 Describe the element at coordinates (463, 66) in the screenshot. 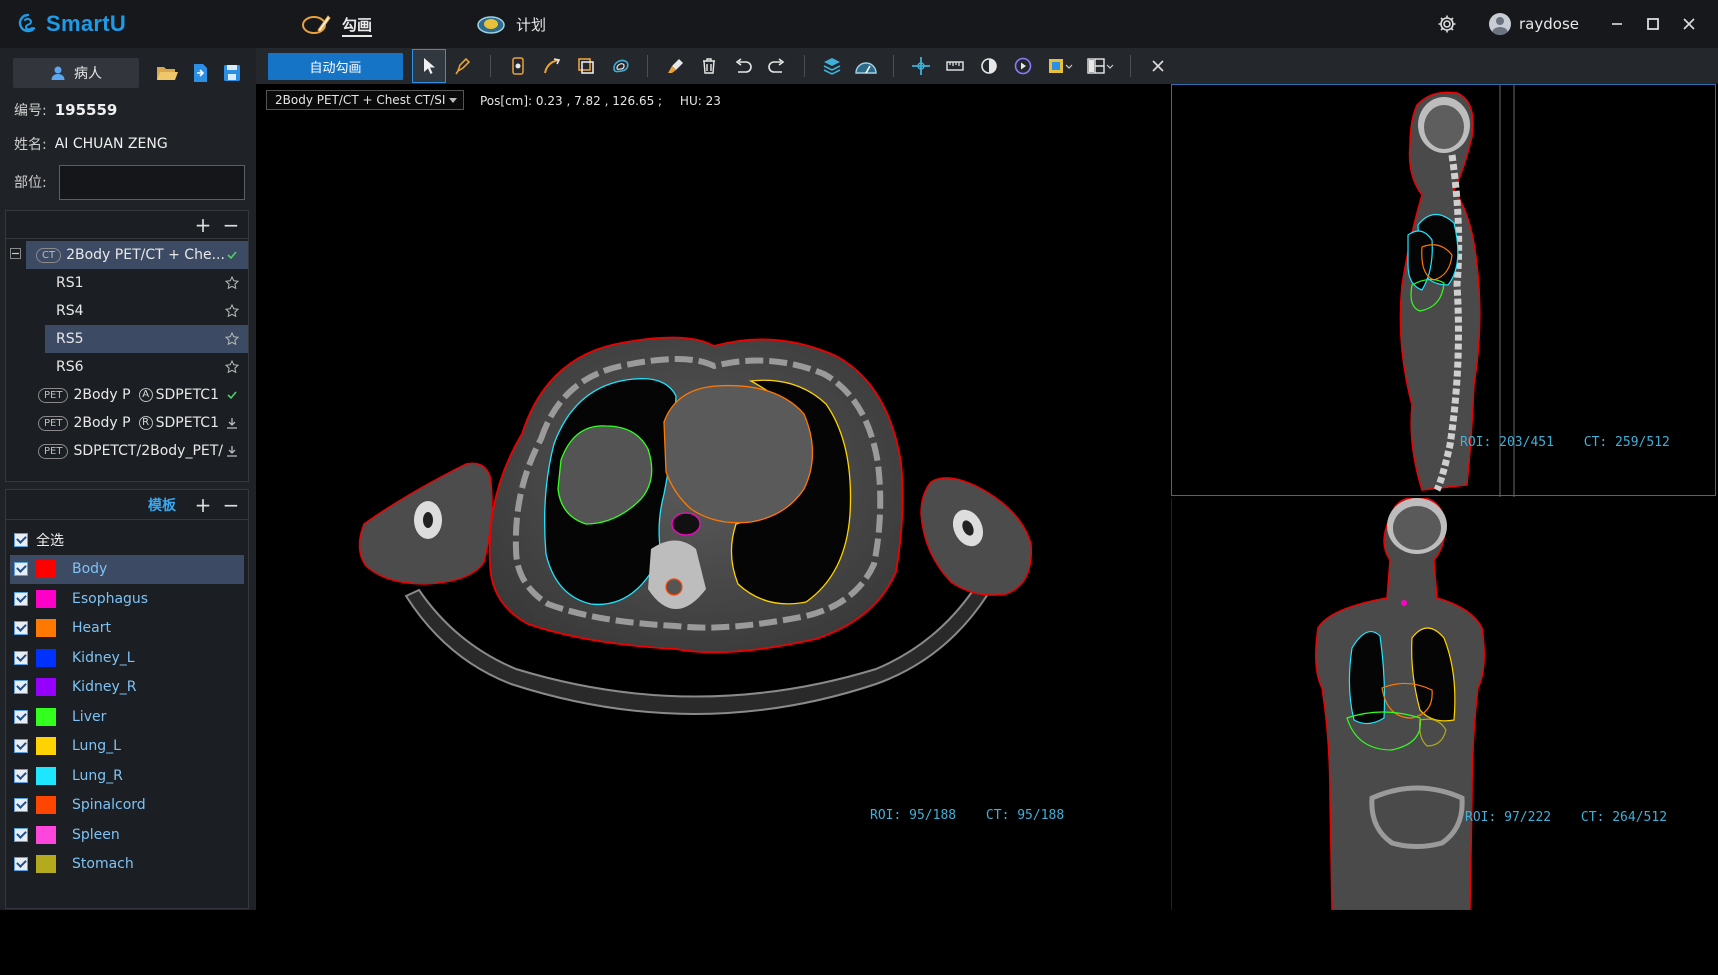

I see `pen-tool-button` at that location.